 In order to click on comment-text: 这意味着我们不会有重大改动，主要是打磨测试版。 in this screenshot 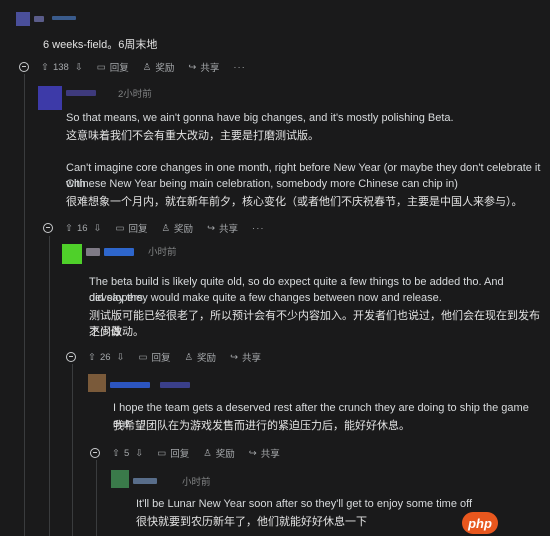, I will do `click(192, 136)`.